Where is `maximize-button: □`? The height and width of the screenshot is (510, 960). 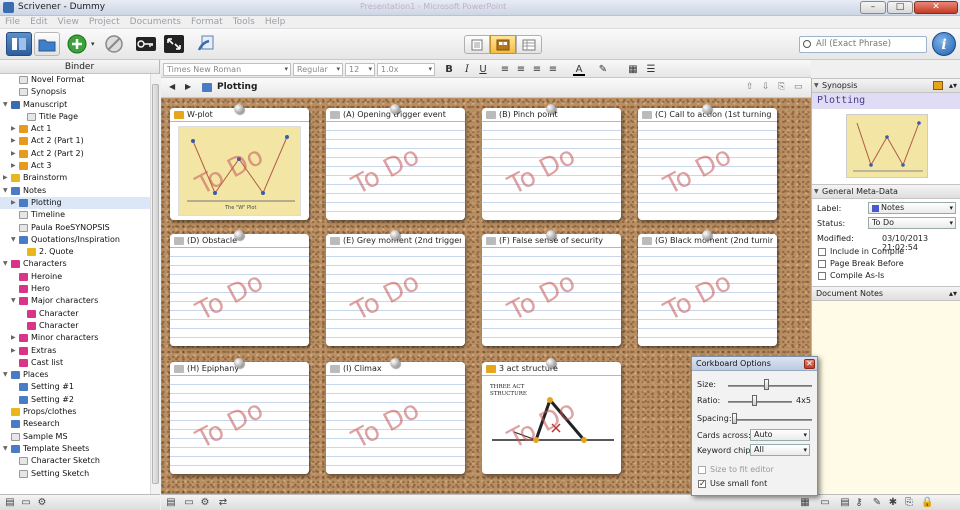
maximize-button: □ is located at coordinates (900, 7).